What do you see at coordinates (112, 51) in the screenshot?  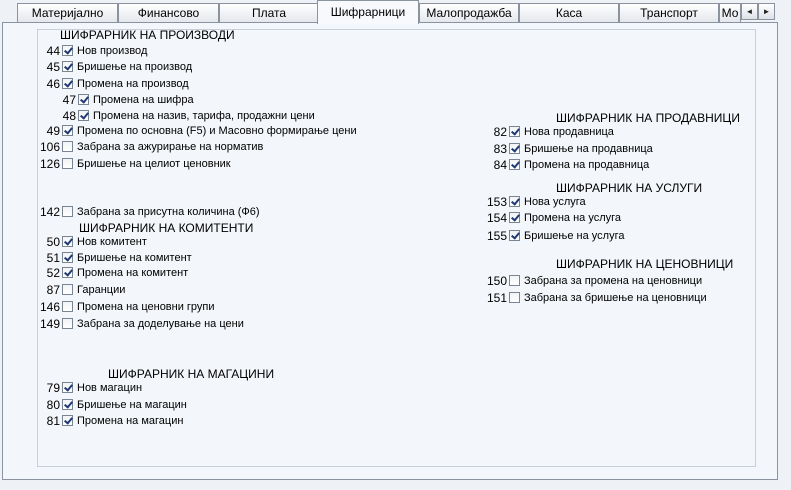 I see `permission-label: Нов производ` at bounding box center [112, 51].